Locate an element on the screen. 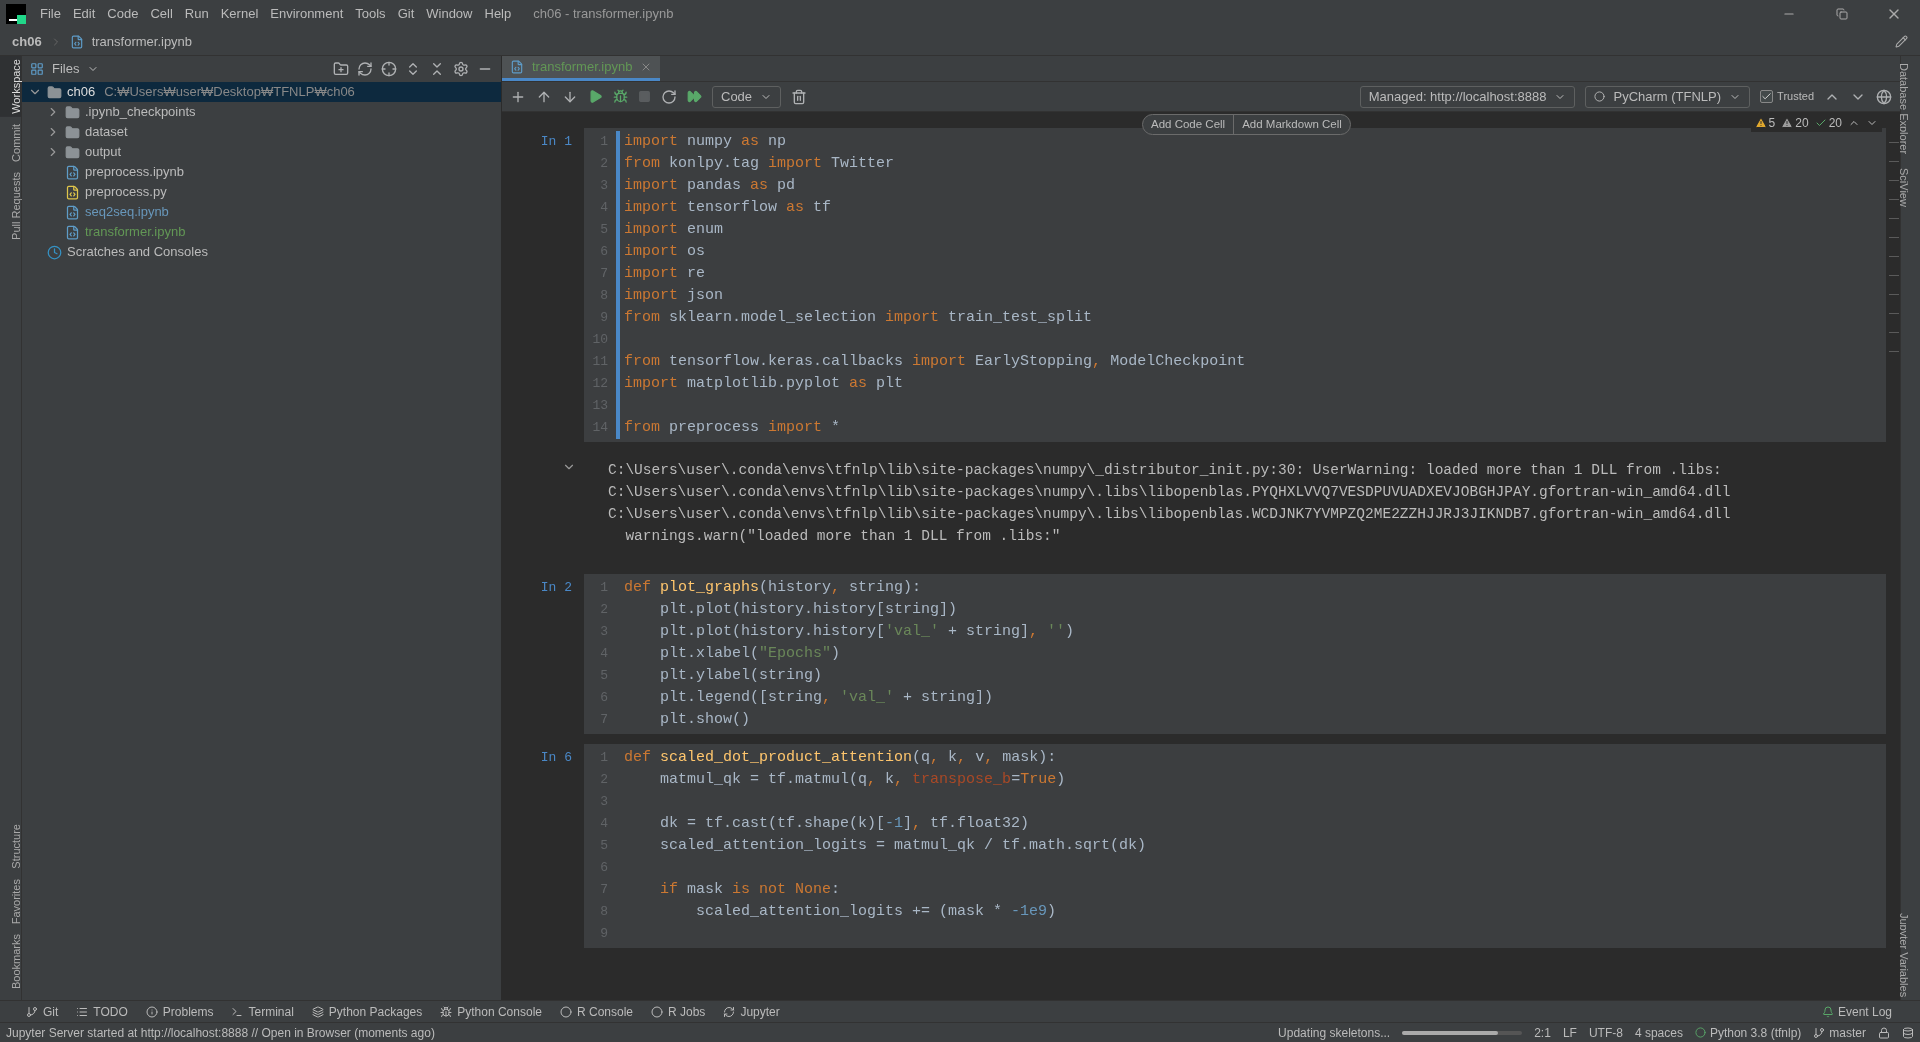 The image size is (1920, 1042). tool-window-tab: Commit is located at coordinates (10, 142).